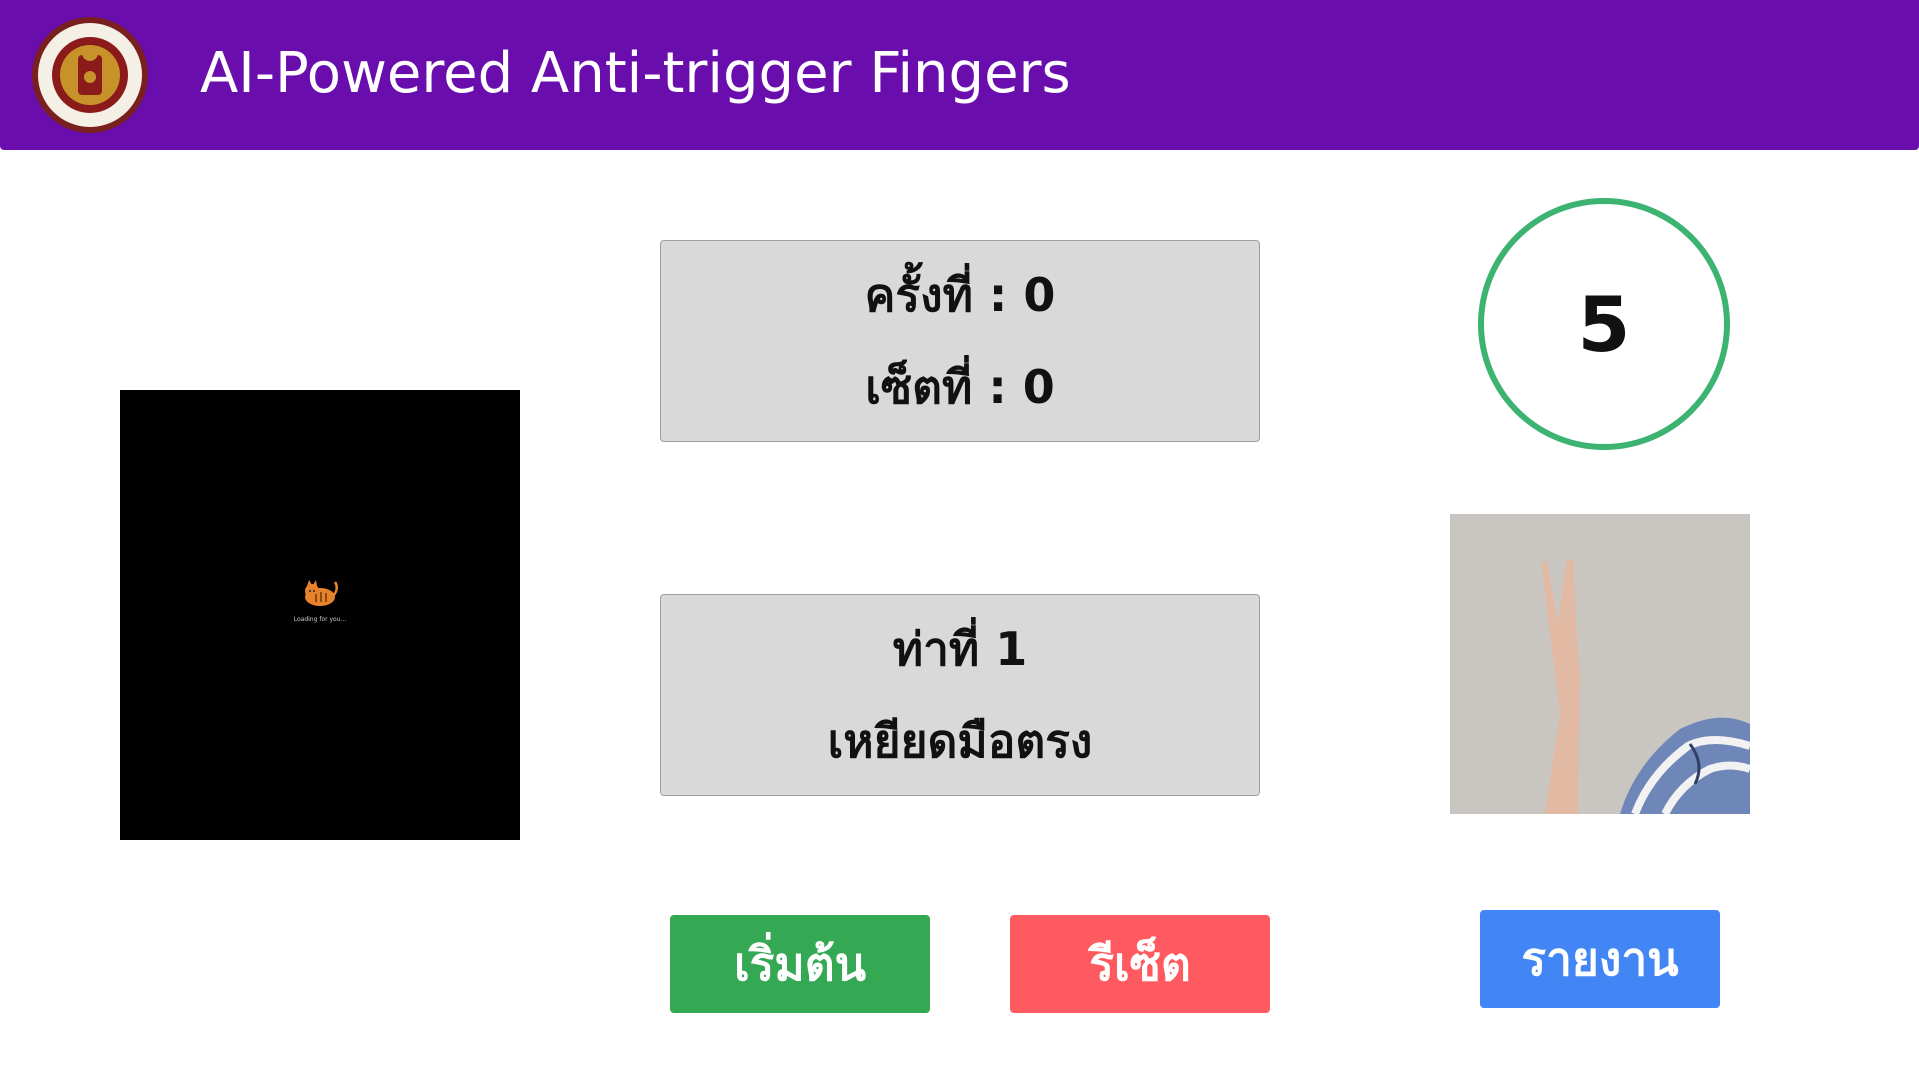 Image resolution: width=1919 pixels, height=1079 pixels. Describe the element at coordinates (960, 341) in the screenshot. I see `counter-panel: ครั้งที่ : 0 เซ็ตที่ : 0` at that location.